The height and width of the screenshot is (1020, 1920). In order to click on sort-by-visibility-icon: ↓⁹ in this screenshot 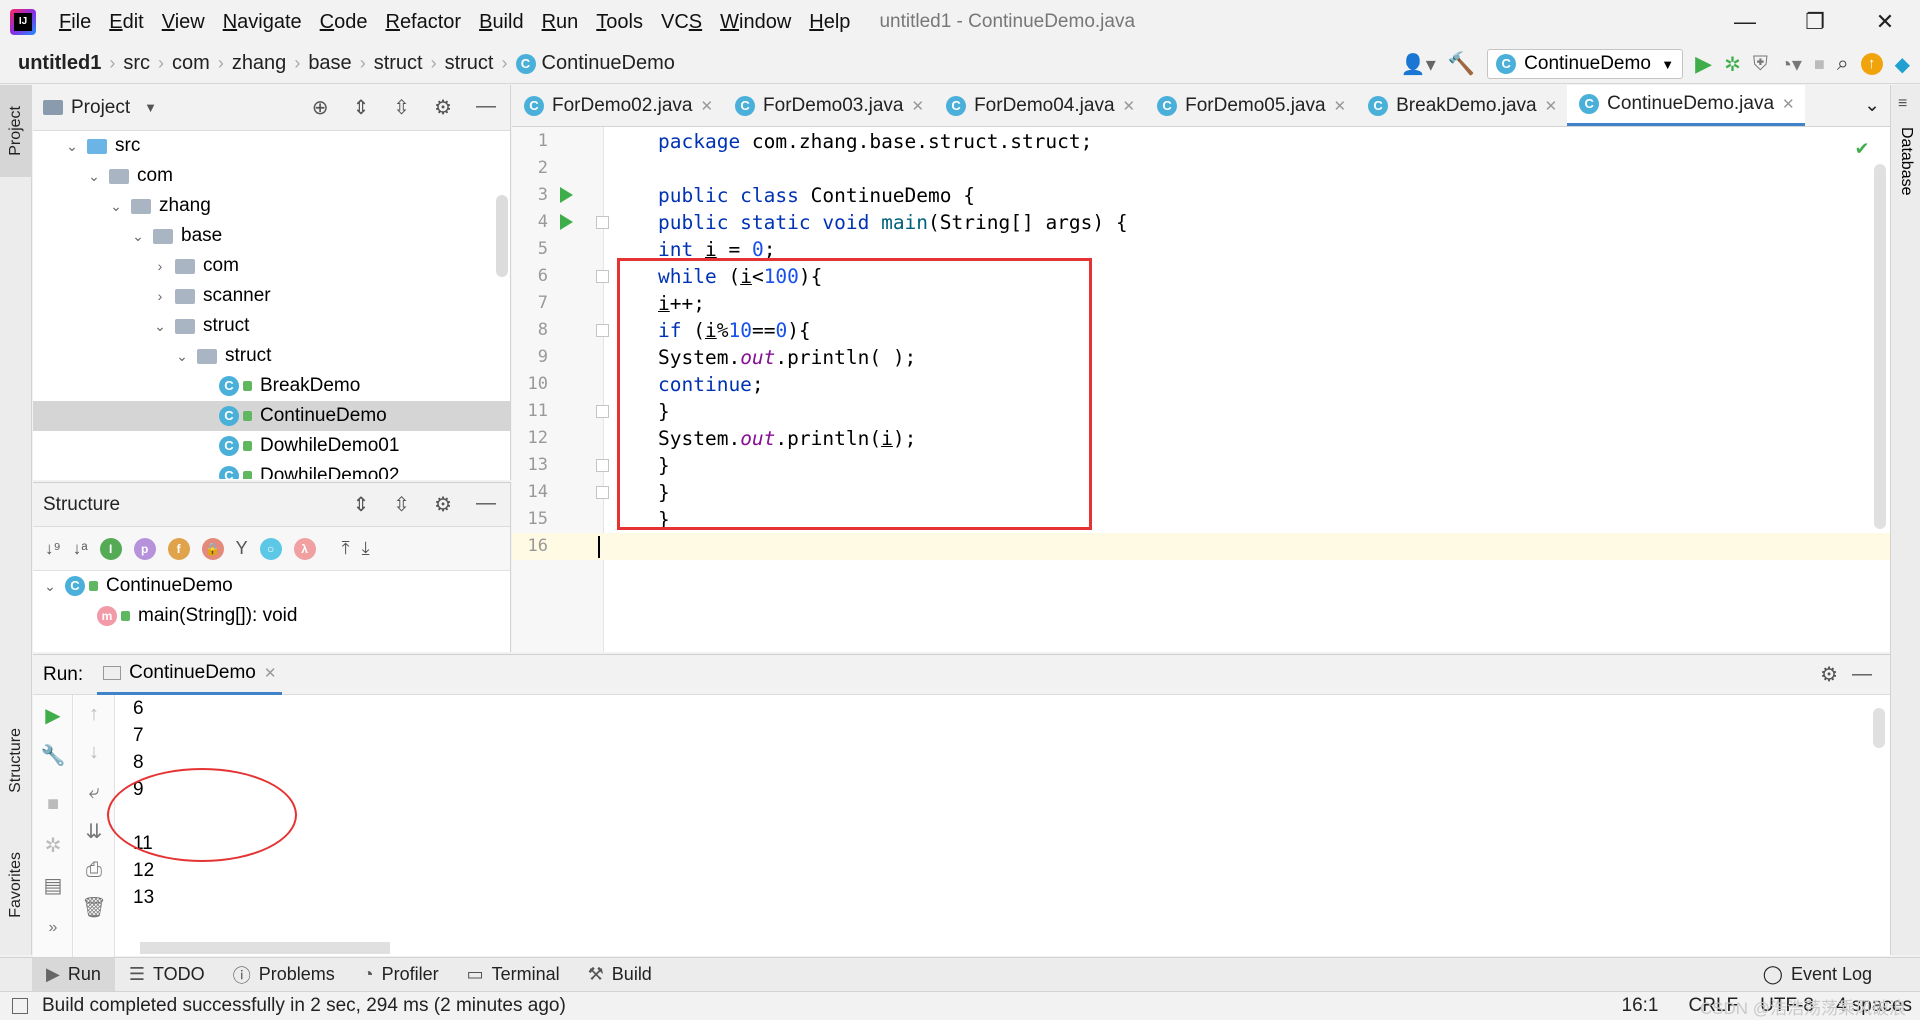, I will do `click(53, 549)`.